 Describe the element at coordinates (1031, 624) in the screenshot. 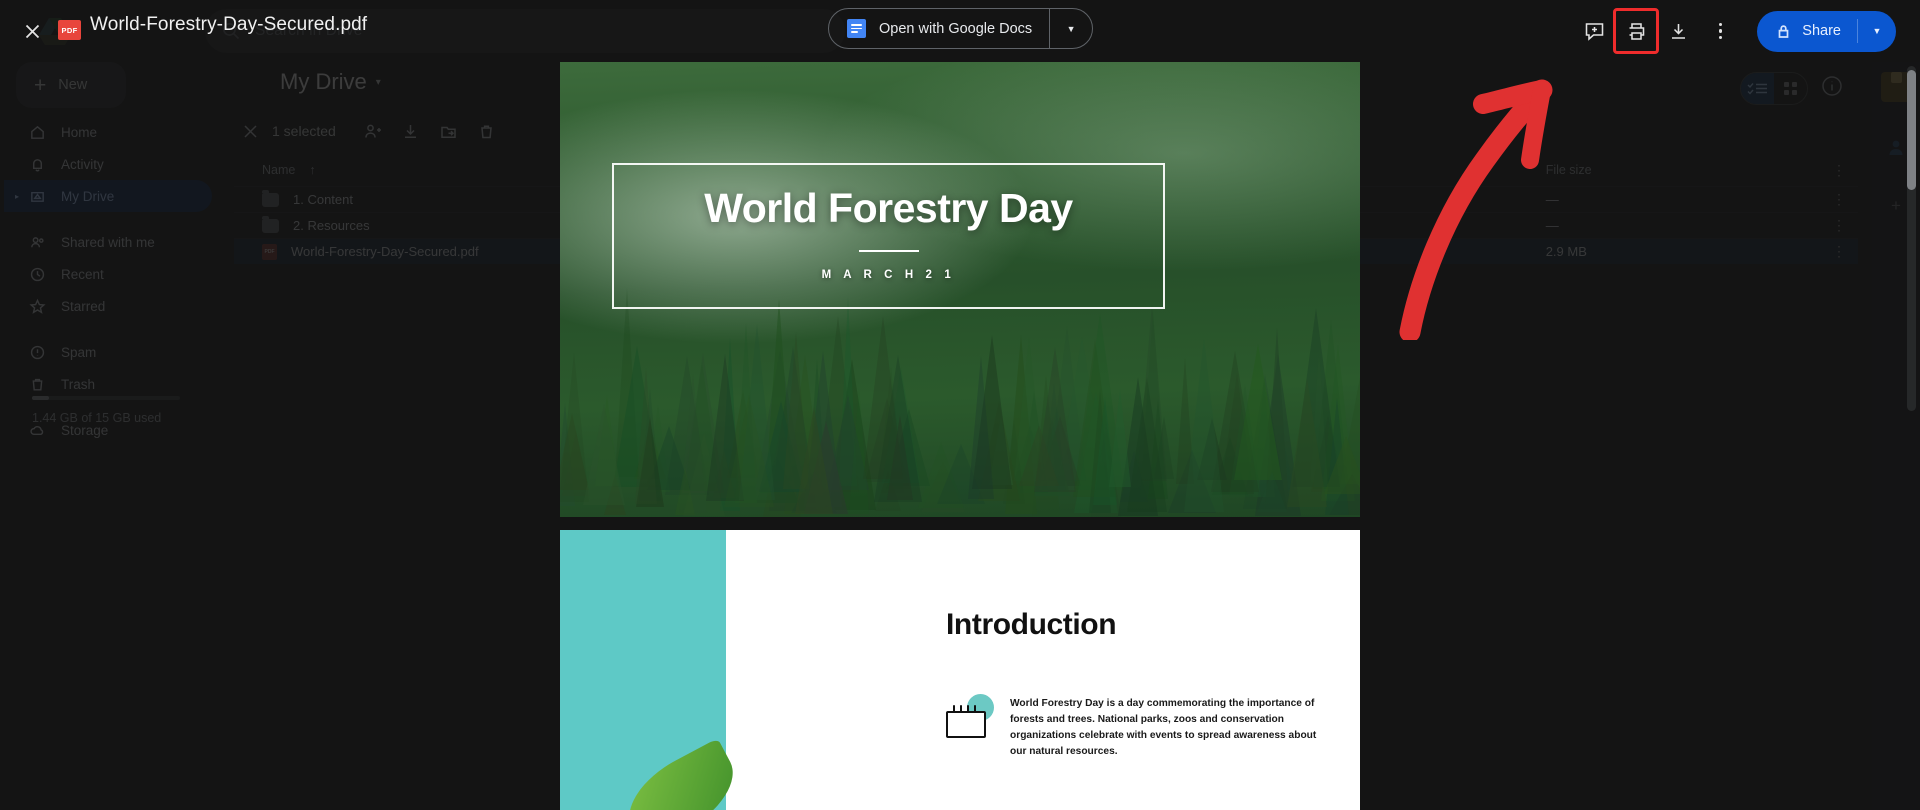

I see `section-heading: Introduction` at that location.